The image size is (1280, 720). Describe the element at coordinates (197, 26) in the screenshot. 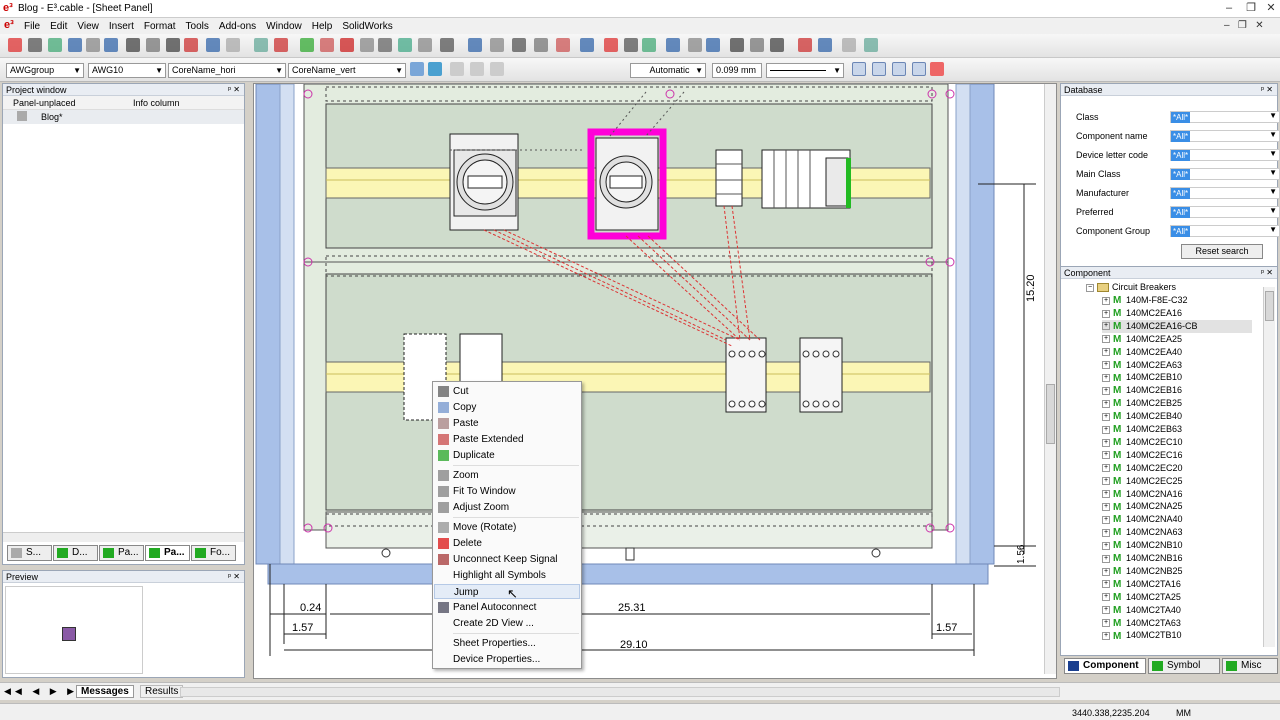

I see `menu-tools: Tools` at that location.